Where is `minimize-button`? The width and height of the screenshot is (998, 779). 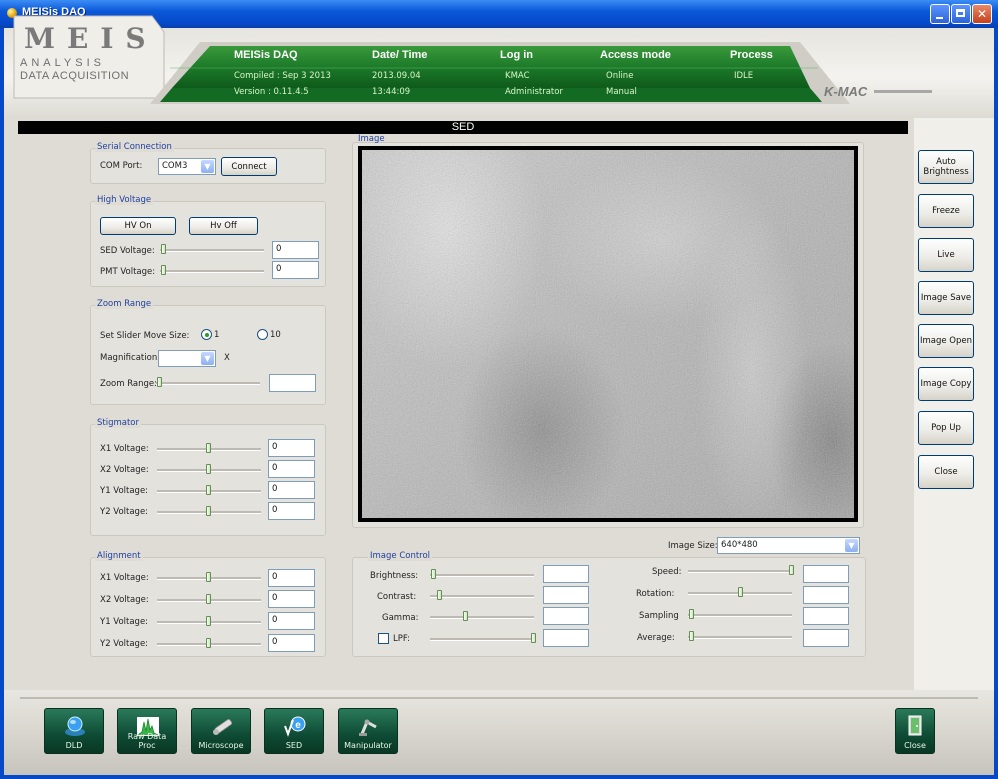 minimize-button is located at coordinates (940, 14).